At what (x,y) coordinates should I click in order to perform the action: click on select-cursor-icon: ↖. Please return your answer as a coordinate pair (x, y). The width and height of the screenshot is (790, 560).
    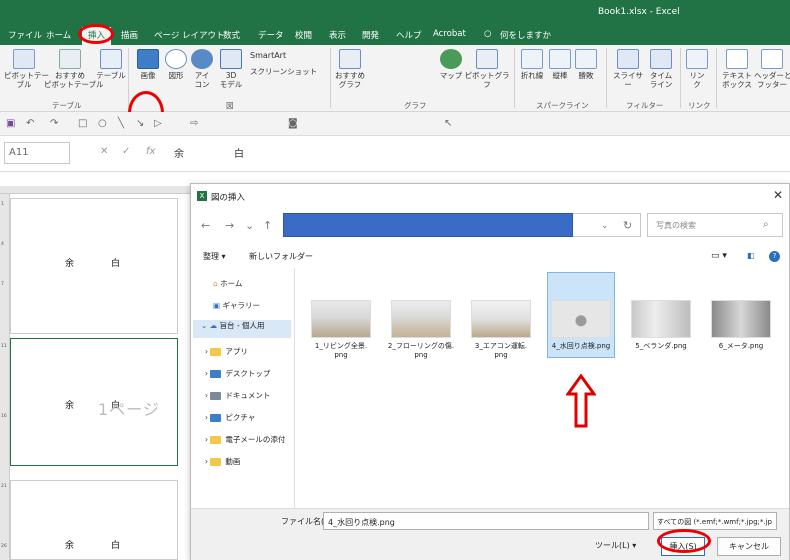
    Looking at the image, I should click on (448, 123).